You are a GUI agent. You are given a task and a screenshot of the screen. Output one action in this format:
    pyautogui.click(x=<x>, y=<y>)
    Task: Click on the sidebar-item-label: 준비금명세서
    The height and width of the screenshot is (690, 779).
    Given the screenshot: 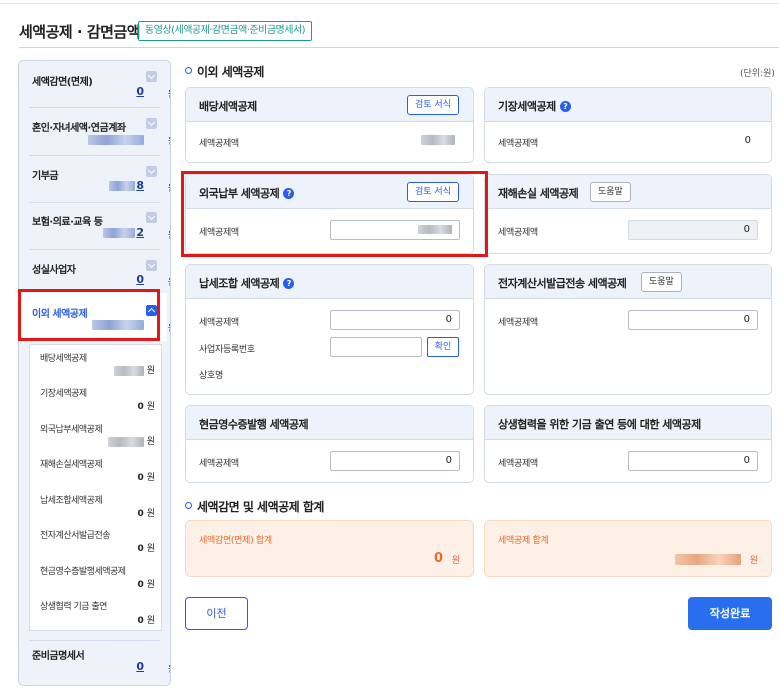 What is the action you would take?
    pyautogui.click(x=58, y=656)
    